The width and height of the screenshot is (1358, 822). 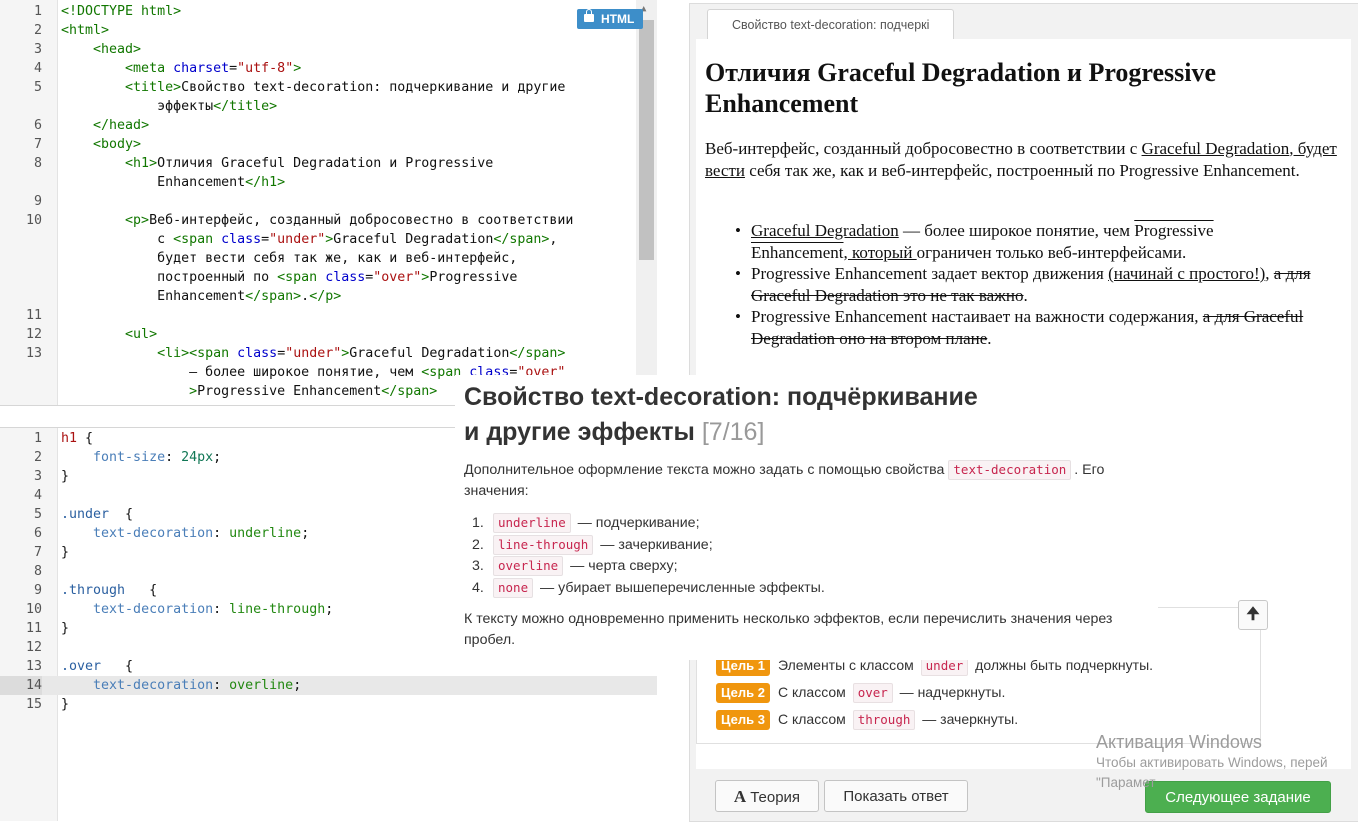 I want to click on code-text: .under {, so click(x=97, y=514).